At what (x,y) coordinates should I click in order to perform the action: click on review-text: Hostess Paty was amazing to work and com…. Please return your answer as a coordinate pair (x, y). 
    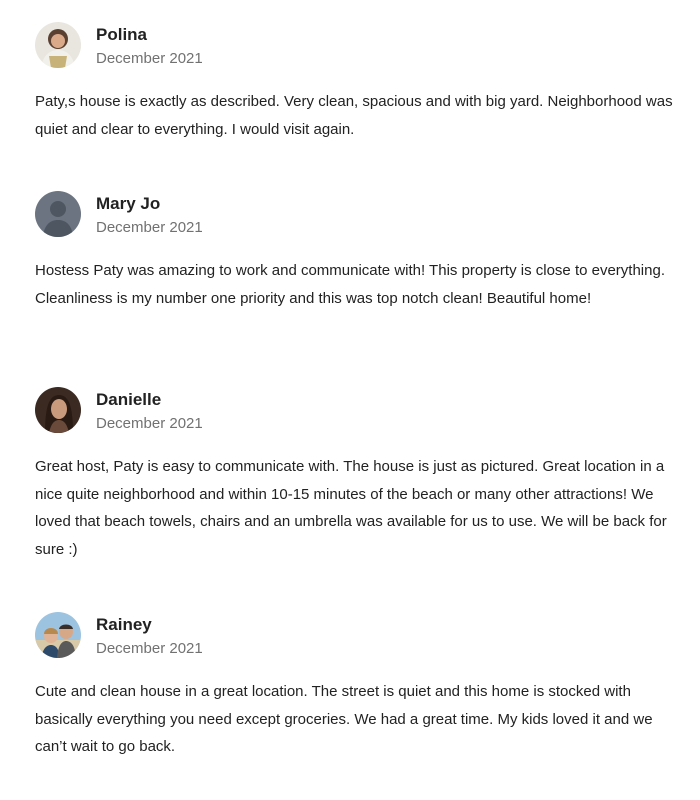
    Looking at the image, I should click on (350, 284).